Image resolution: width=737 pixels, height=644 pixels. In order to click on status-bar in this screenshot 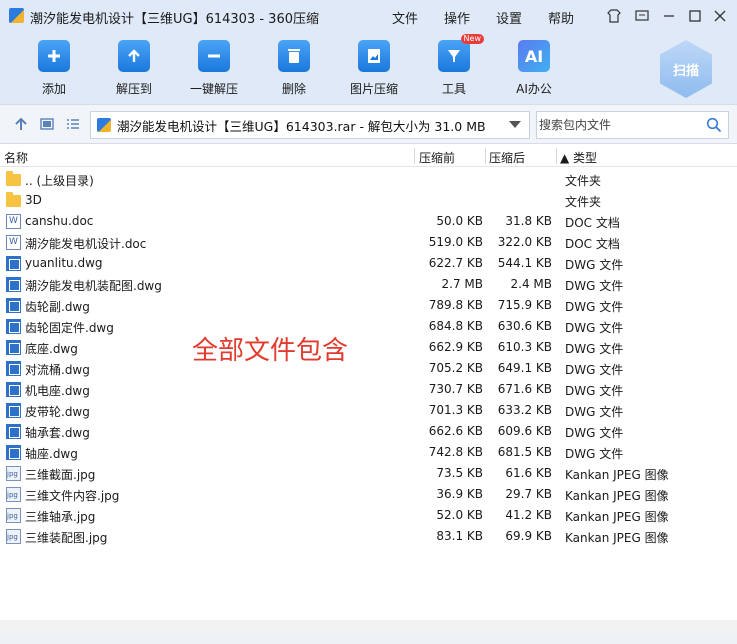, I will do `click(368, 638)`.